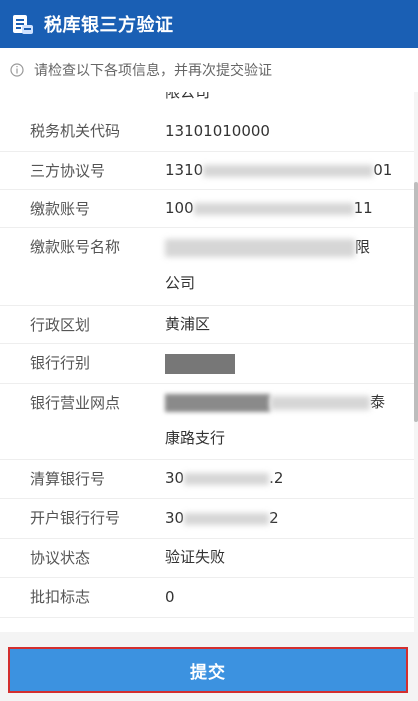 Image resolution: width=418 pixels, height=701 pixels. What do you see at coordinates (75, 518) in the screenshot?
I see `row-label: 开户银行行号` at bounding box center [75, 518].